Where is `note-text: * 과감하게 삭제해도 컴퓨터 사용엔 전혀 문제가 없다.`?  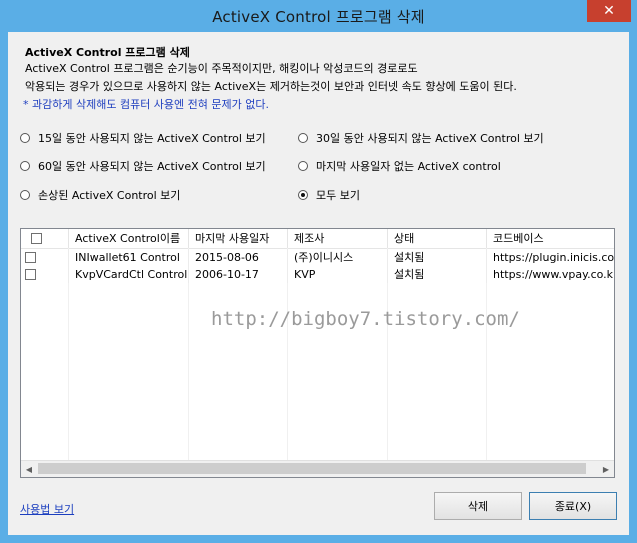 note-text: * 과감하게 삭제해도 컴퓨터 사용엔 전혀 문제가 없다. is located at coordinates (146, 104).